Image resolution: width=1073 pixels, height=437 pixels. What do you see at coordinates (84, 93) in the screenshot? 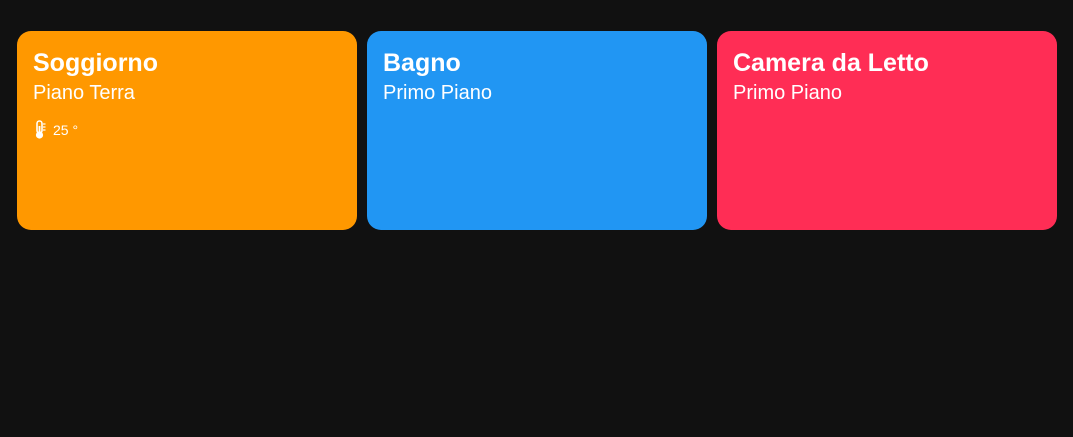
I see `room-floor: Piano Terra` at bounding box center [84, 93].